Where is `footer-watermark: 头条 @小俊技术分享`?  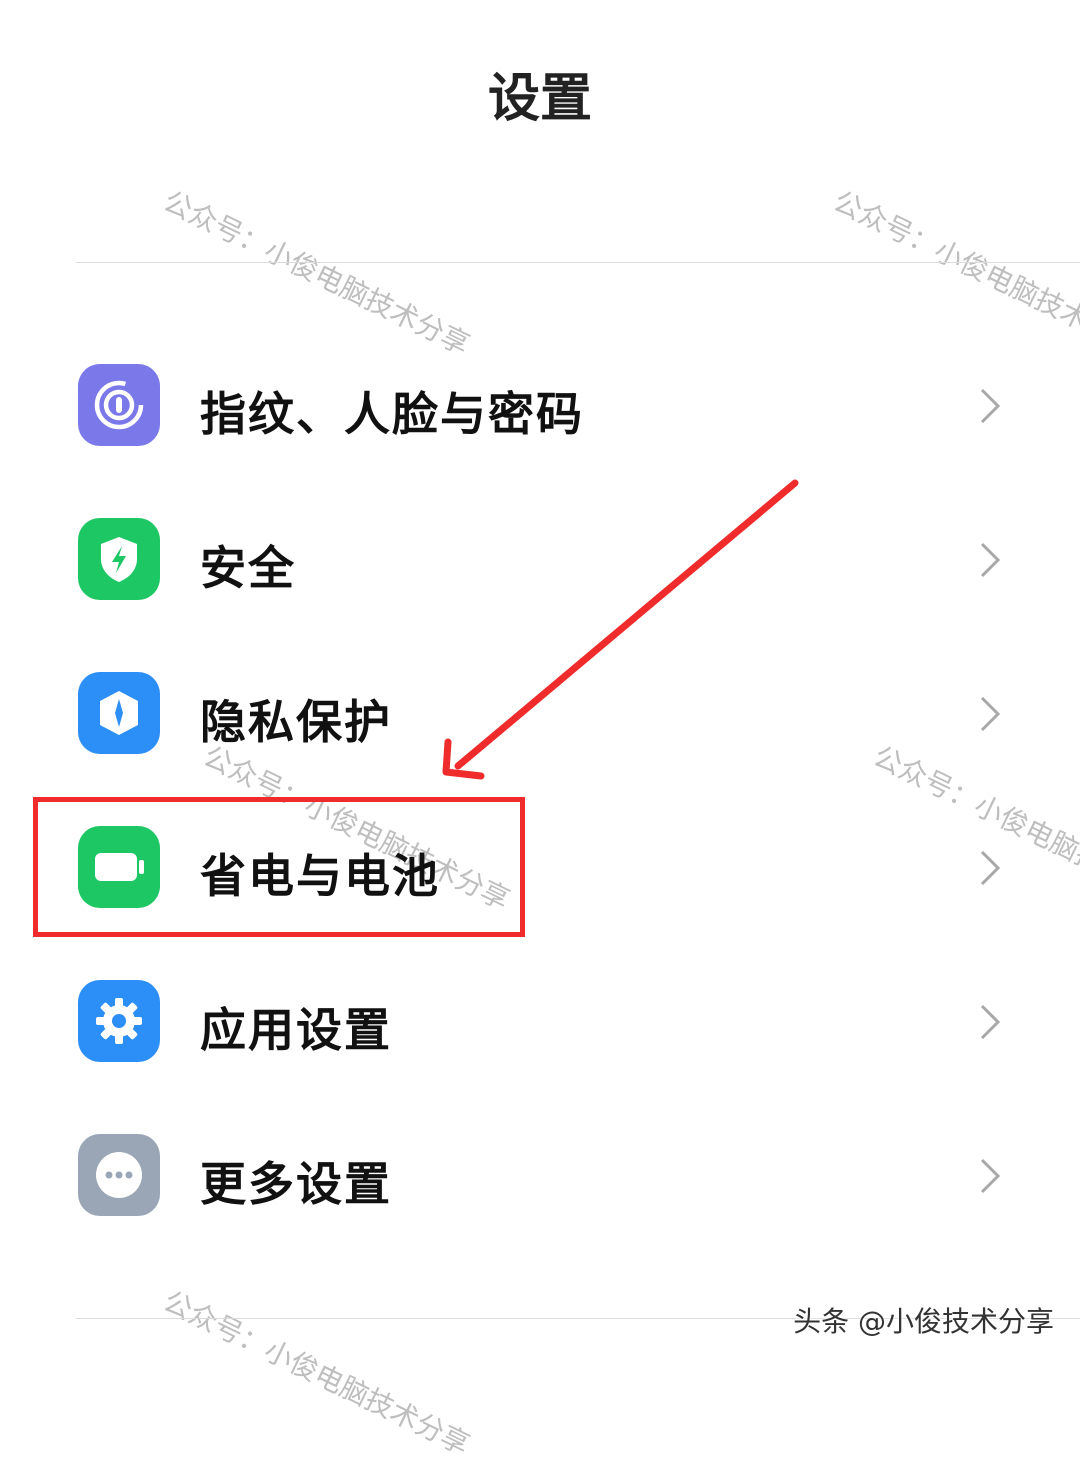 footer-watermark: 头条 @小俊技术分享 is located at coordinates (923, 1321).